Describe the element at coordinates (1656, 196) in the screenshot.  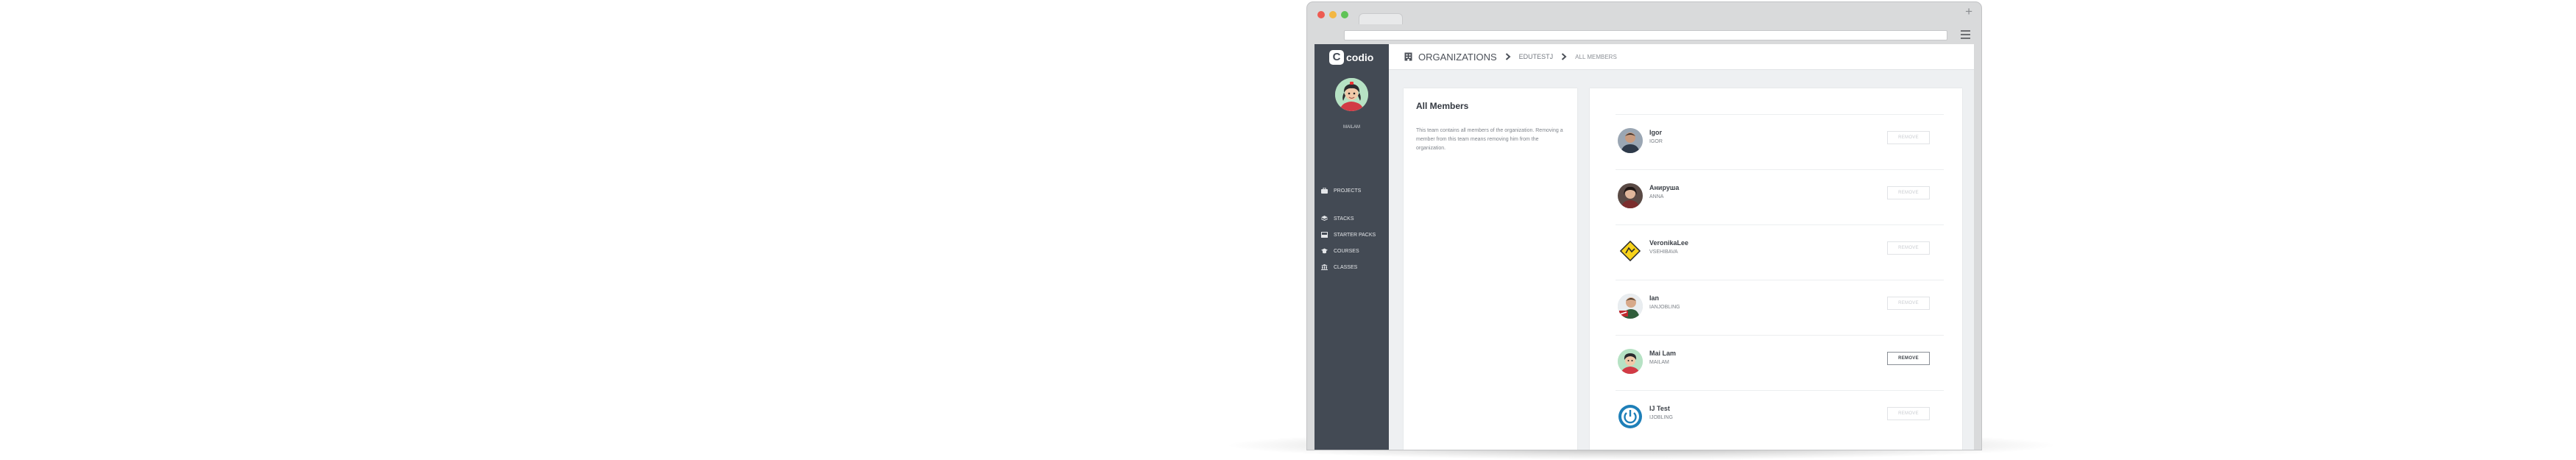
I see `member-username: ANNA` at that location.